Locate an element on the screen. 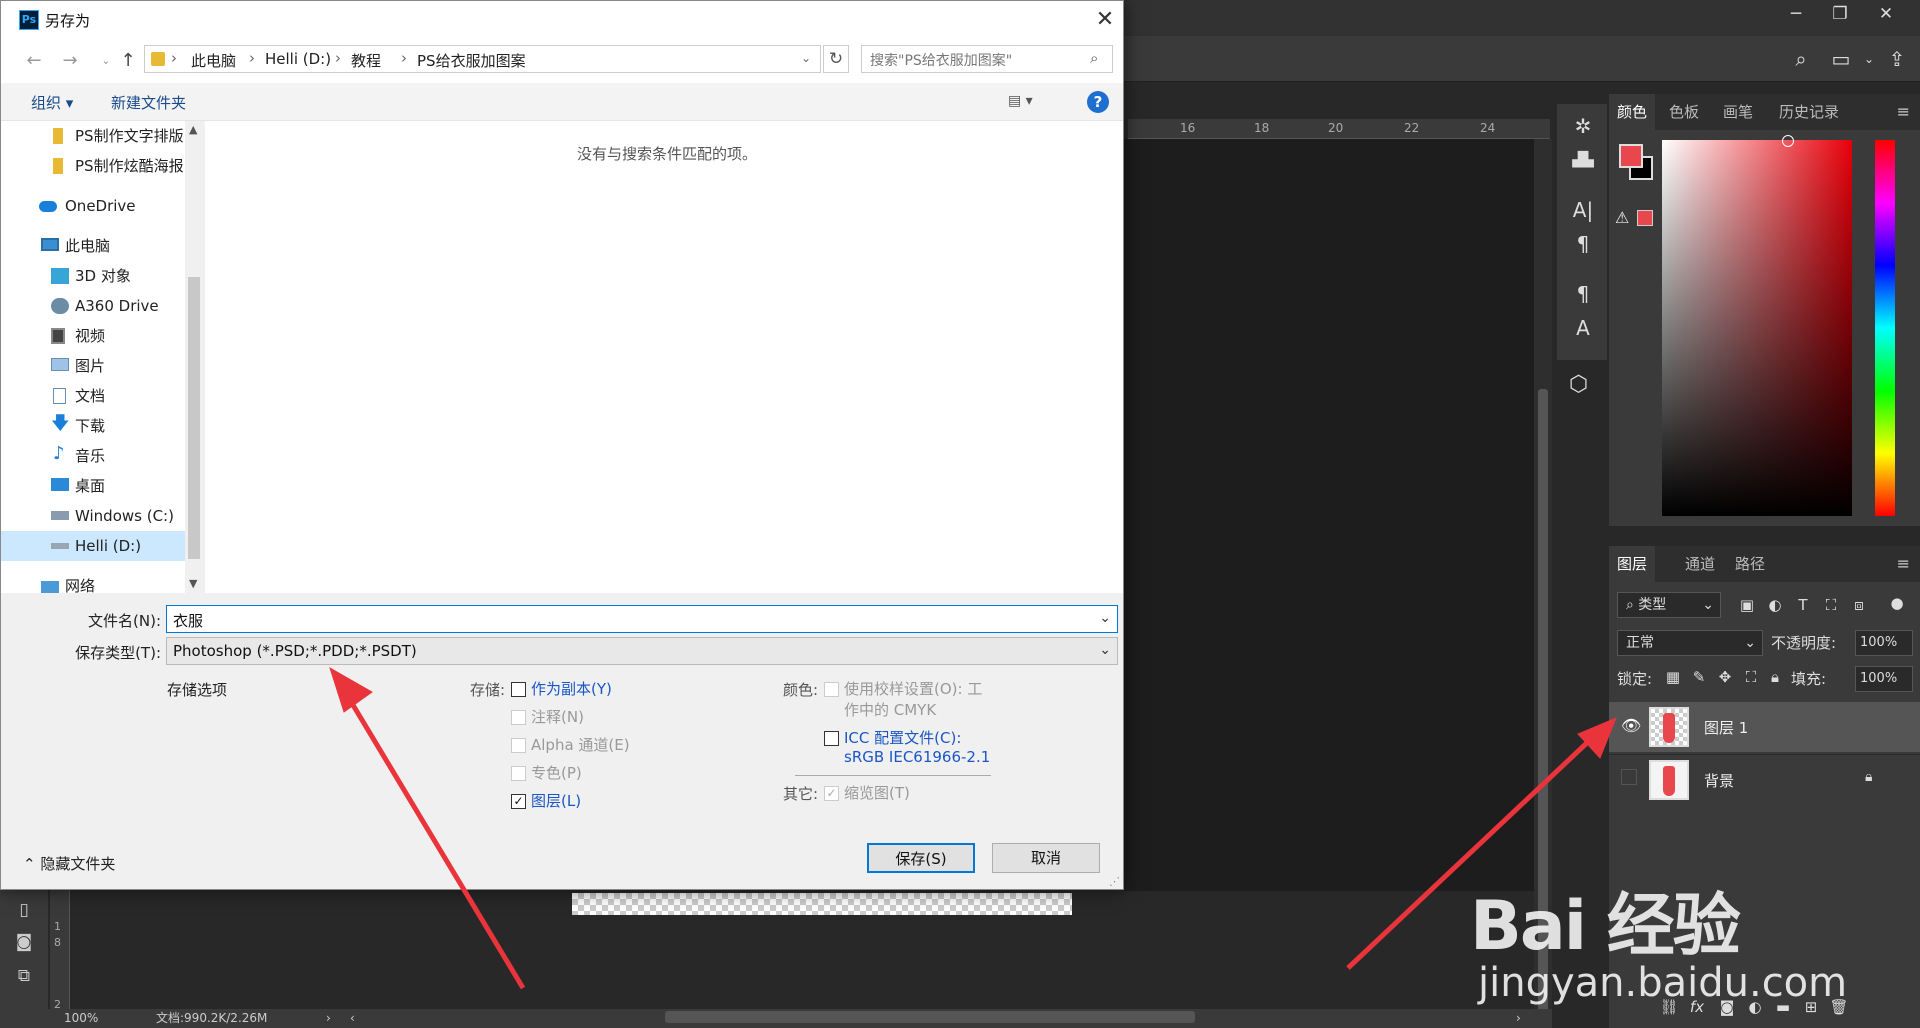 The image size is (1920, 1028). tab-channels: 通道 is located at coordinates (1700, 564).